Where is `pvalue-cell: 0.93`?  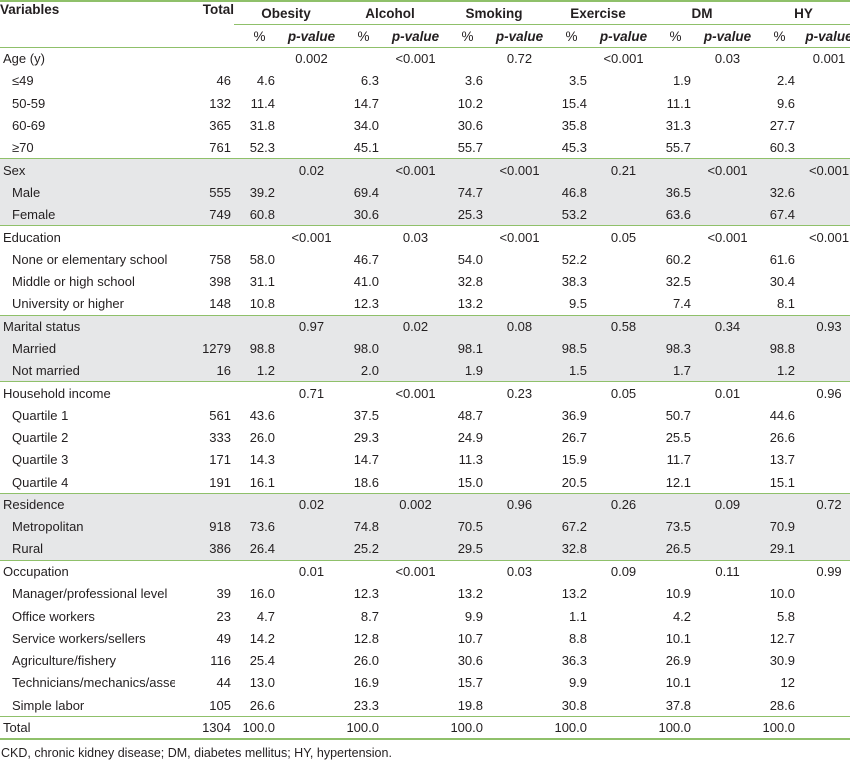 pvalue-cell: 0.93 is located at coordinates (827, 326).